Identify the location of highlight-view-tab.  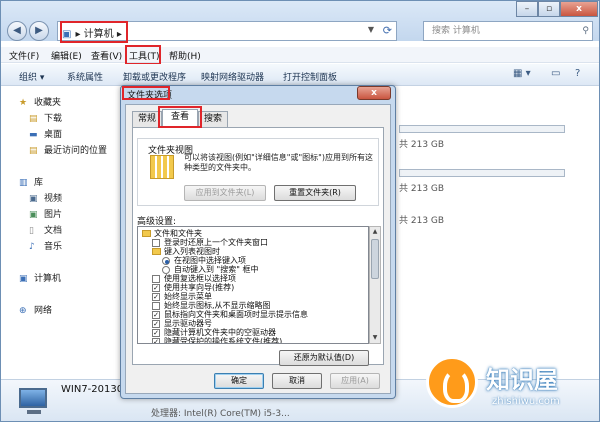
(180, 117).